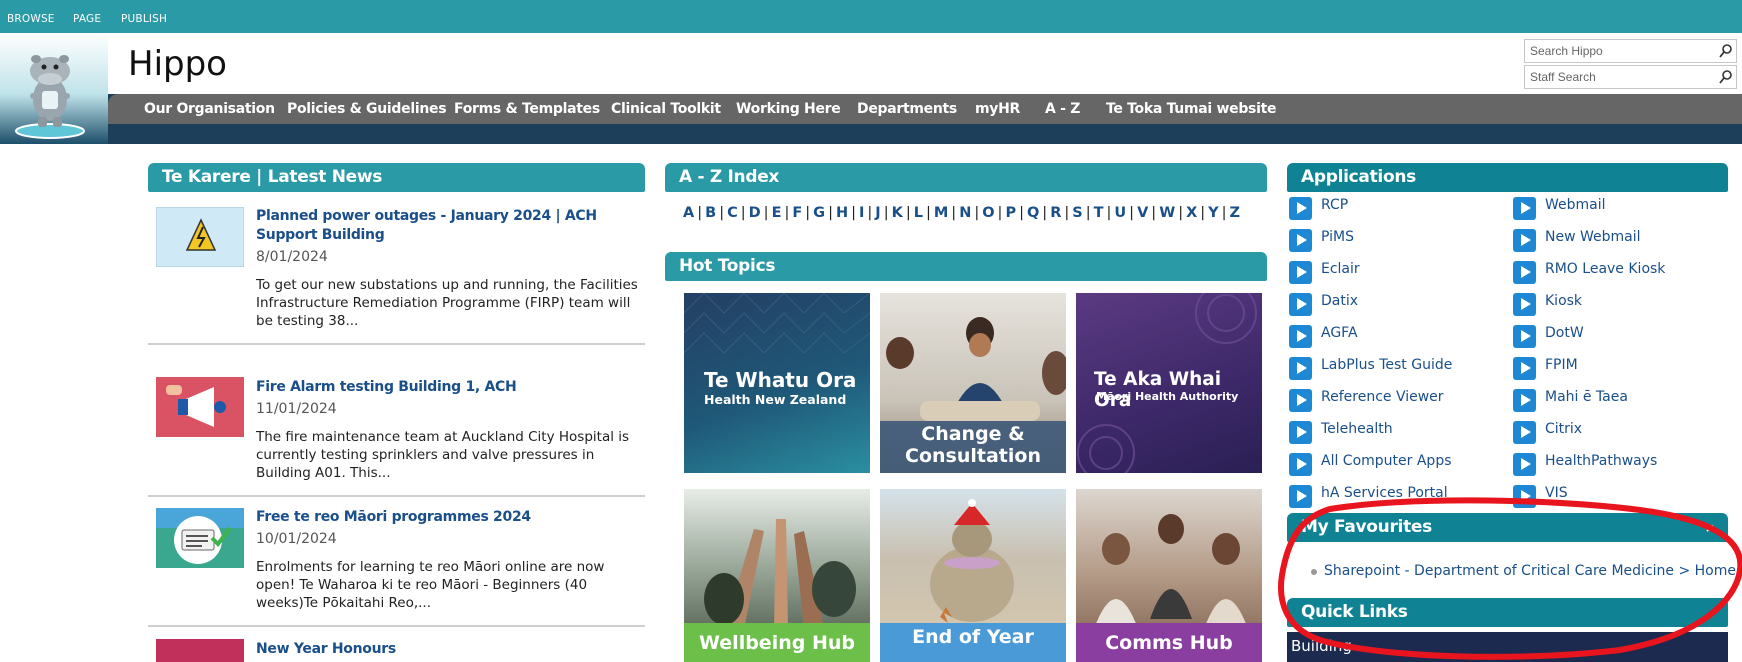 This screenshot has width=1742, height=662. What do you see at coordinates (1575, 205) in the screenshot?
I see `app-link: Webmail` at bounding box center [1575, 205].